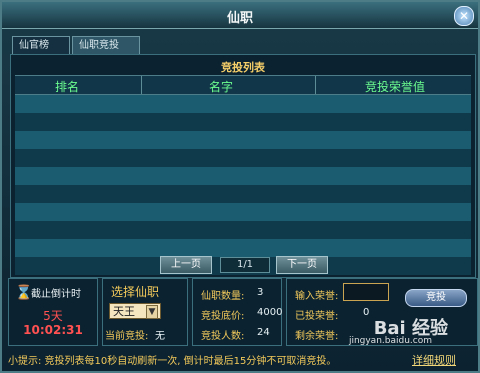 The width and height of the screenshot is (480, 373). Describe the element at coordinates (135, 292) in the screenshot. I see `select-title: 选择仙职` at that location.